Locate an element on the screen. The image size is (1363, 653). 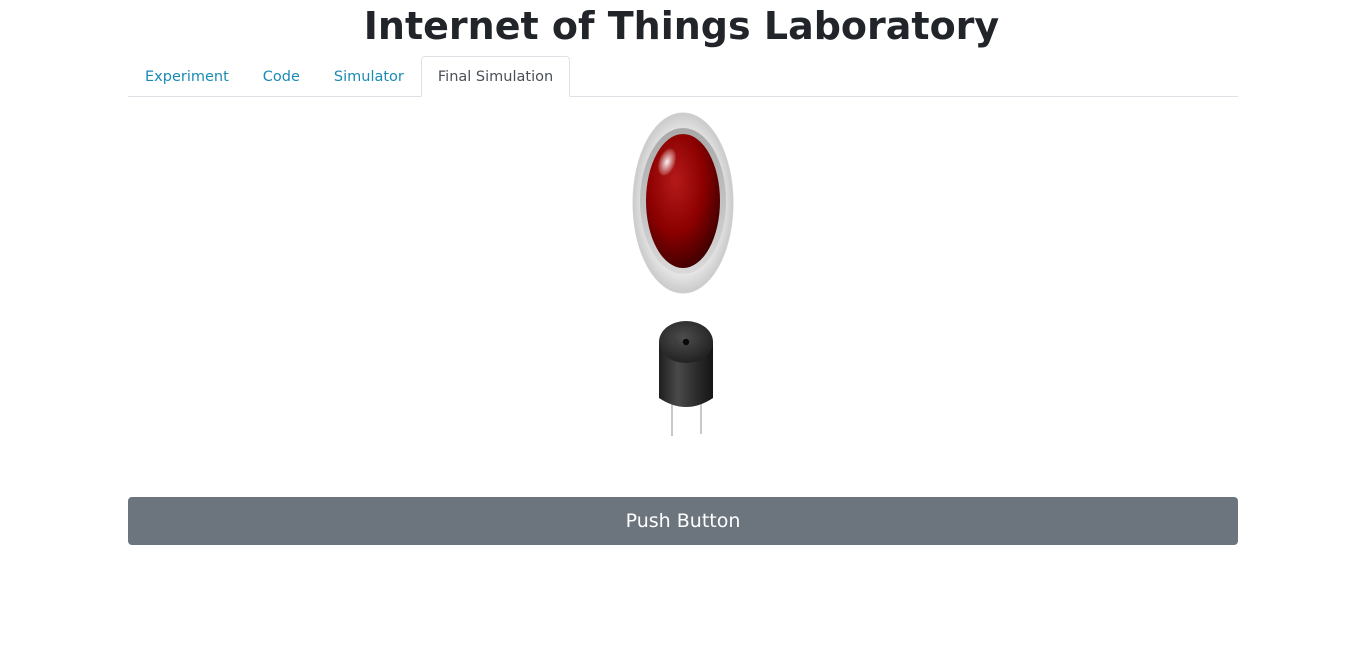
push-button: Push Button is located at coordinates (683, 521).